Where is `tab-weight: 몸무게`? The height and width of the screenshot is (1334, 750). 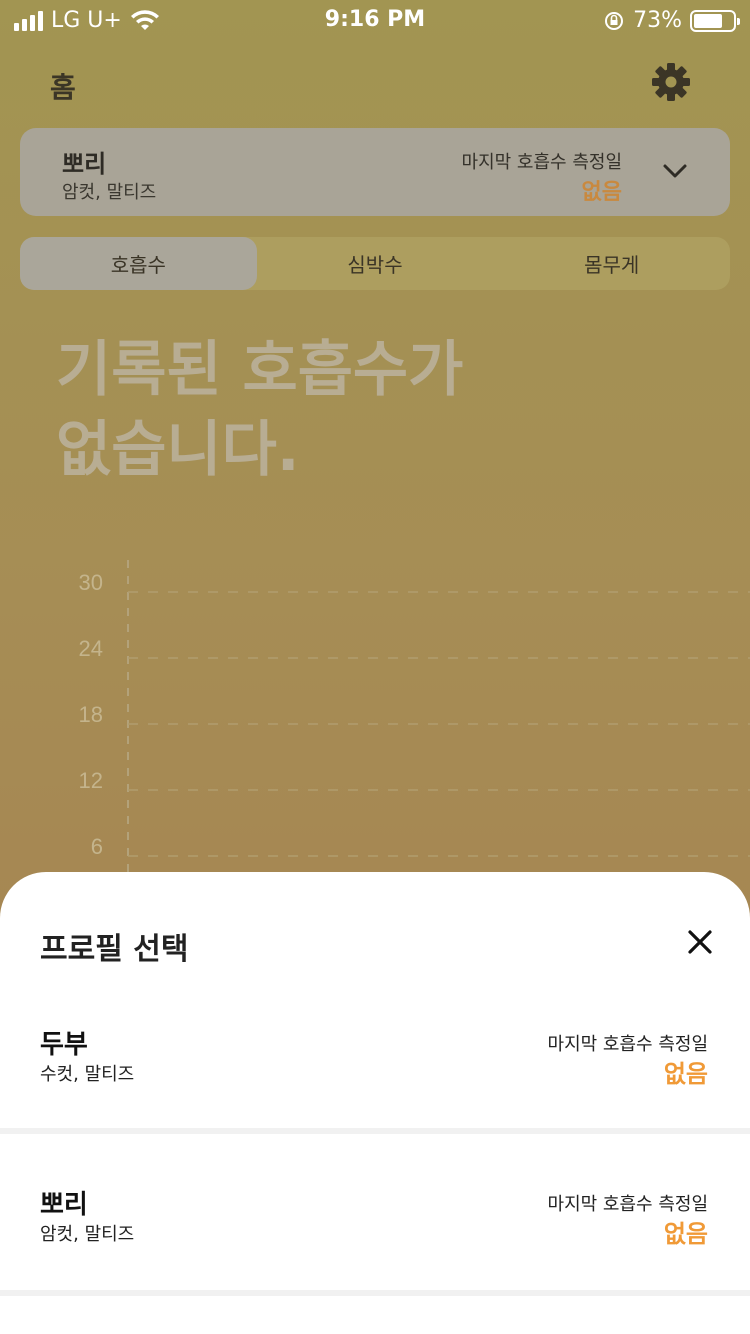 tab-weight: 몸무게 is located at coordinates (611, 263).